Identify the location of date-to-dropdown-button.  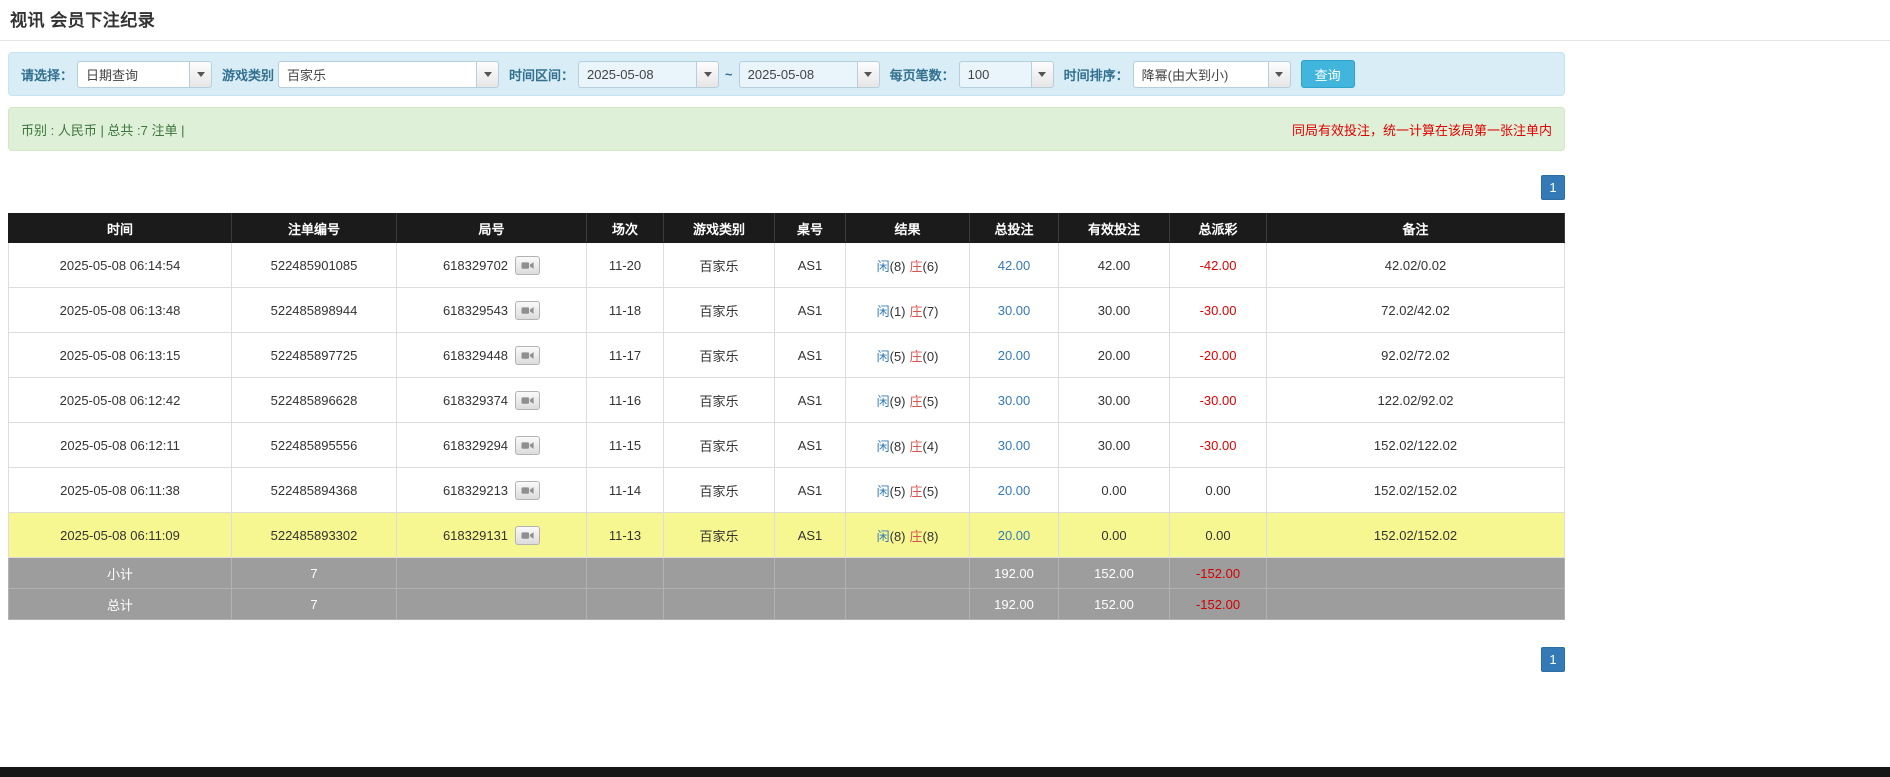
(868, 74).